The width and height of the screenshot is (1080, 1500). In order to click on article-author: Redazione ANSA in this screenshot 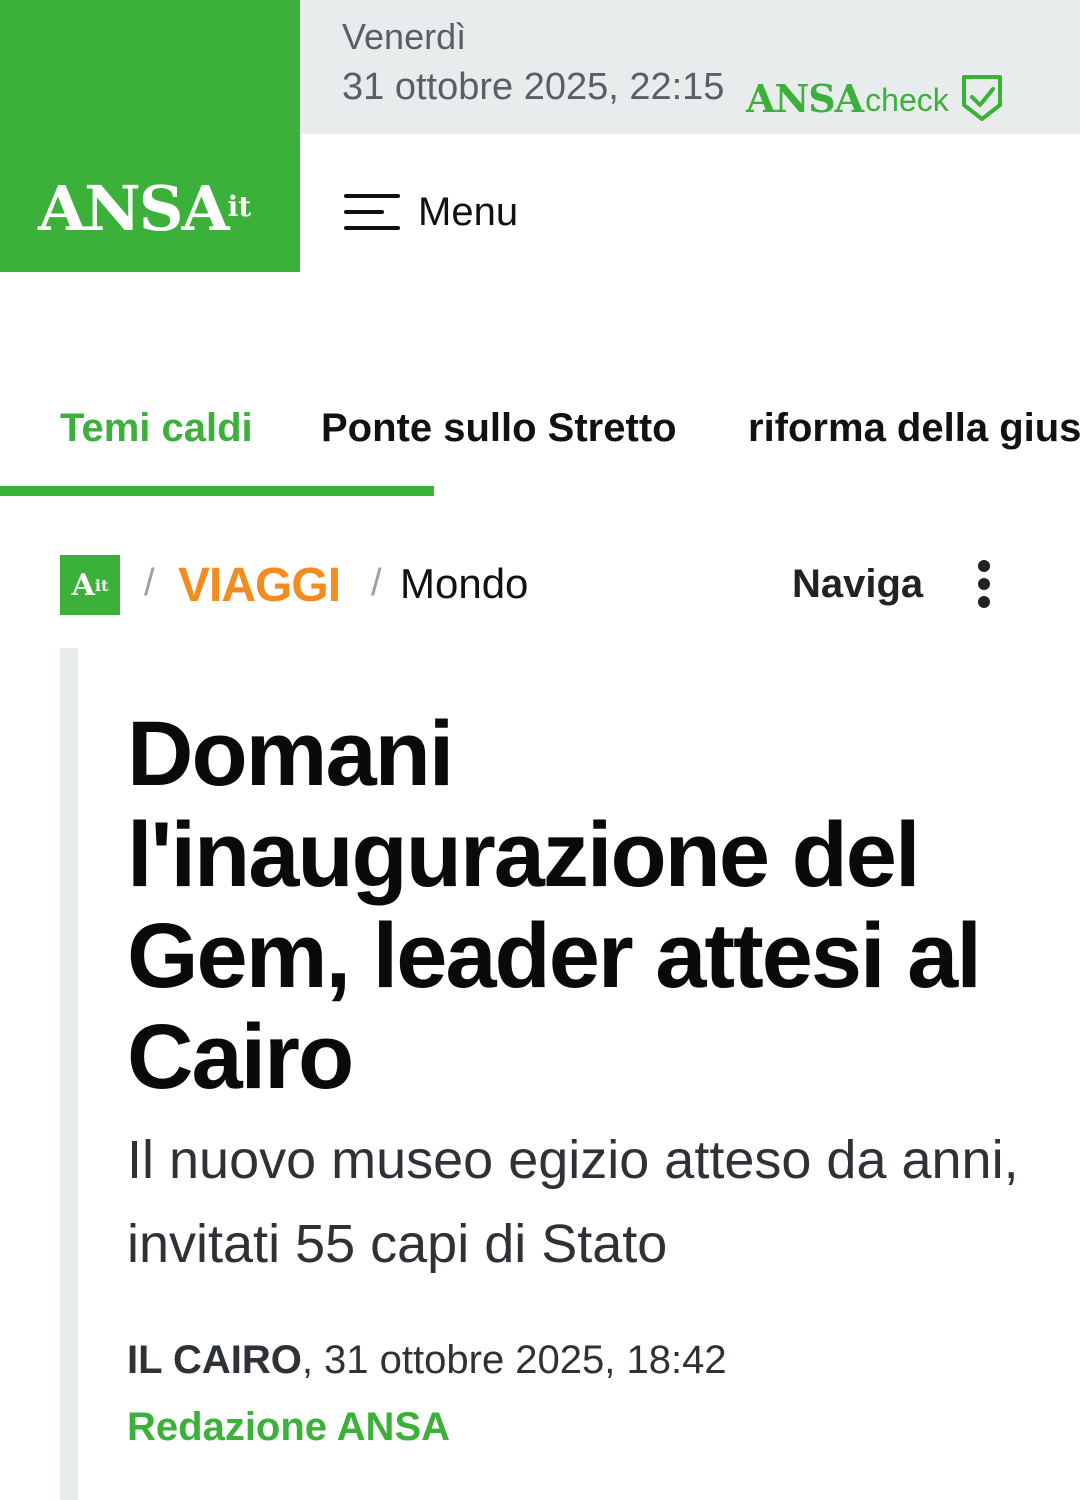, I will do `click(288, 1427)`.